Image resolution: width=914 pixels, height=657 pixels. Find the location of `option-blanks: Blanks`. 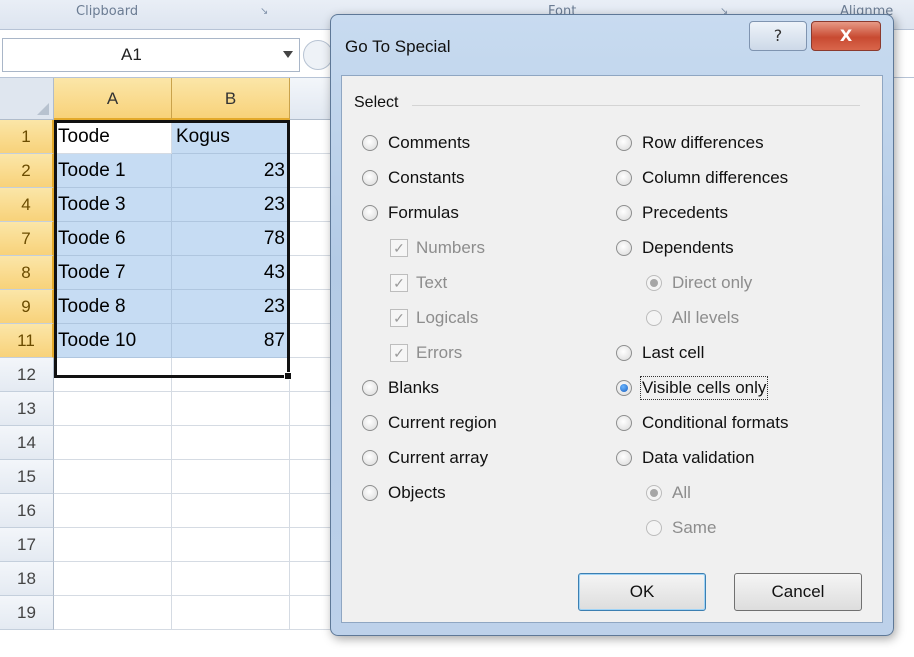

option-blanks: Blanks is located at coordinates (400, 388).